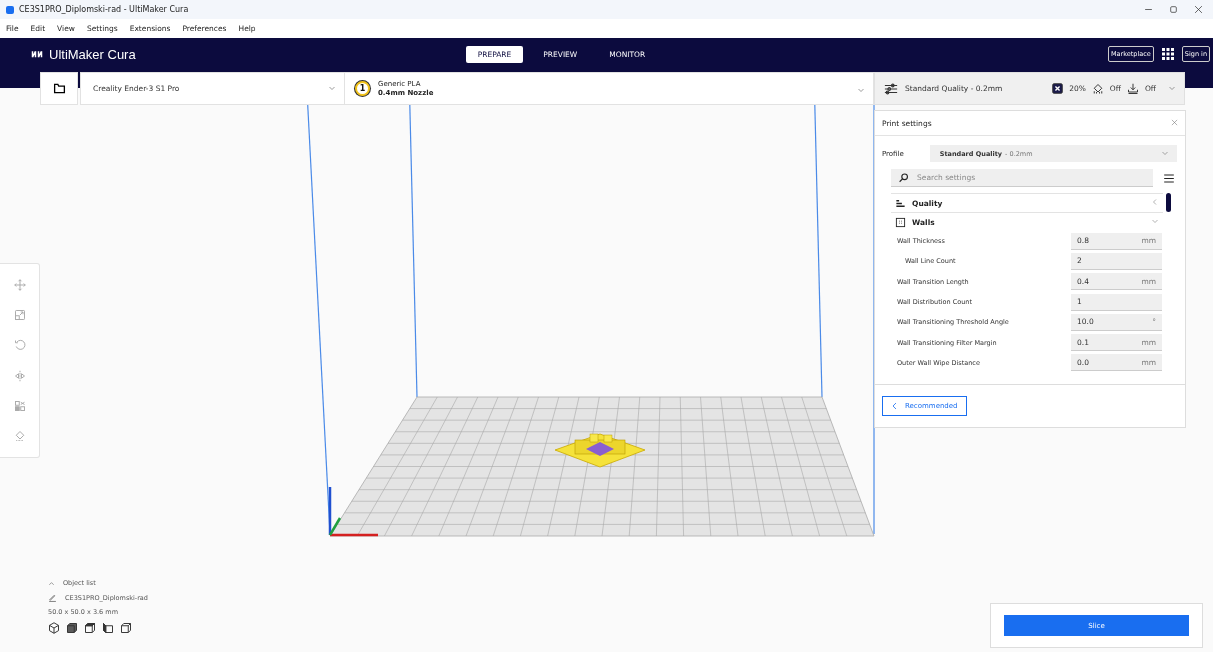 This screenshot has width=1213, height=652. I want to click on view-front-button, so click(72, 628).